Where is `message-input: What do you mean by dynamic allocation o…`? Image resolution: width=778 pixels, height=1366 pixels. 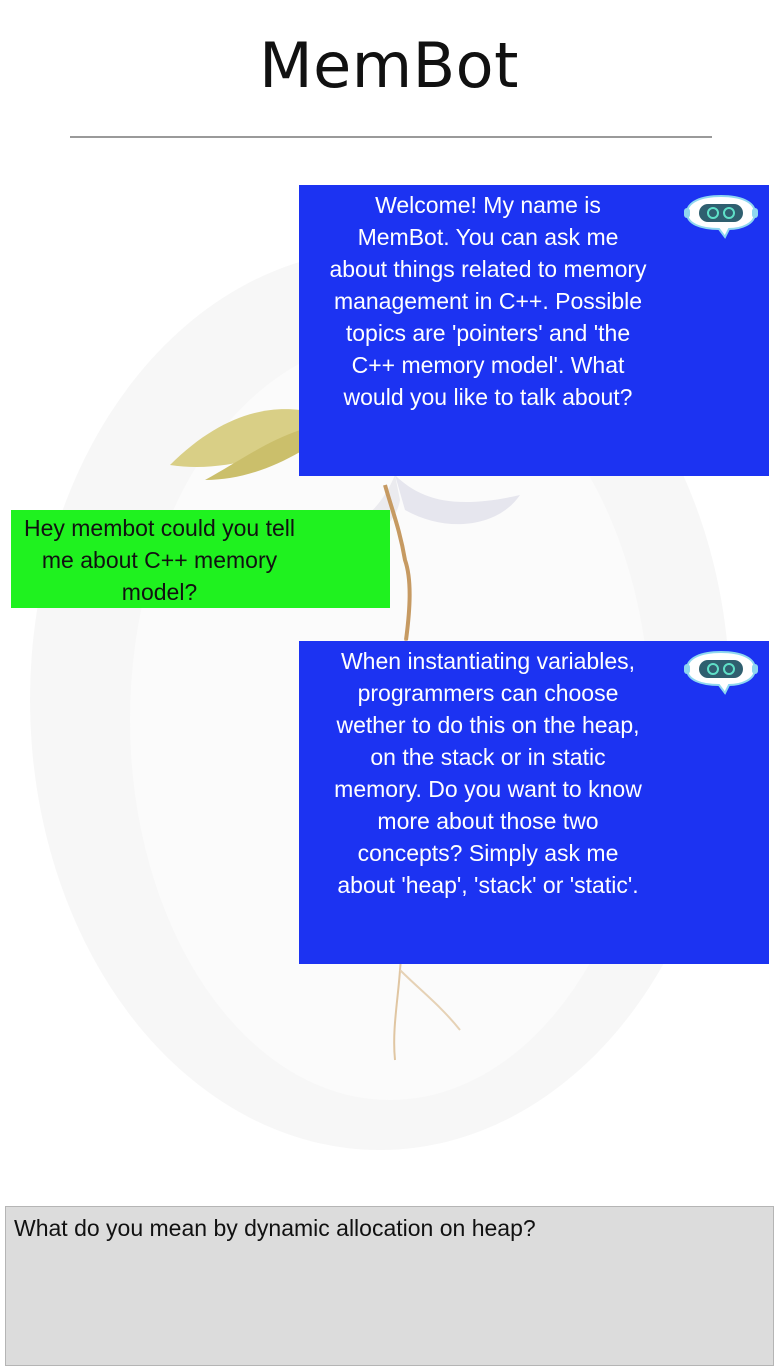 message-input: What do you mean by dynamic allocation o… is located at coordinates (389, 1286).